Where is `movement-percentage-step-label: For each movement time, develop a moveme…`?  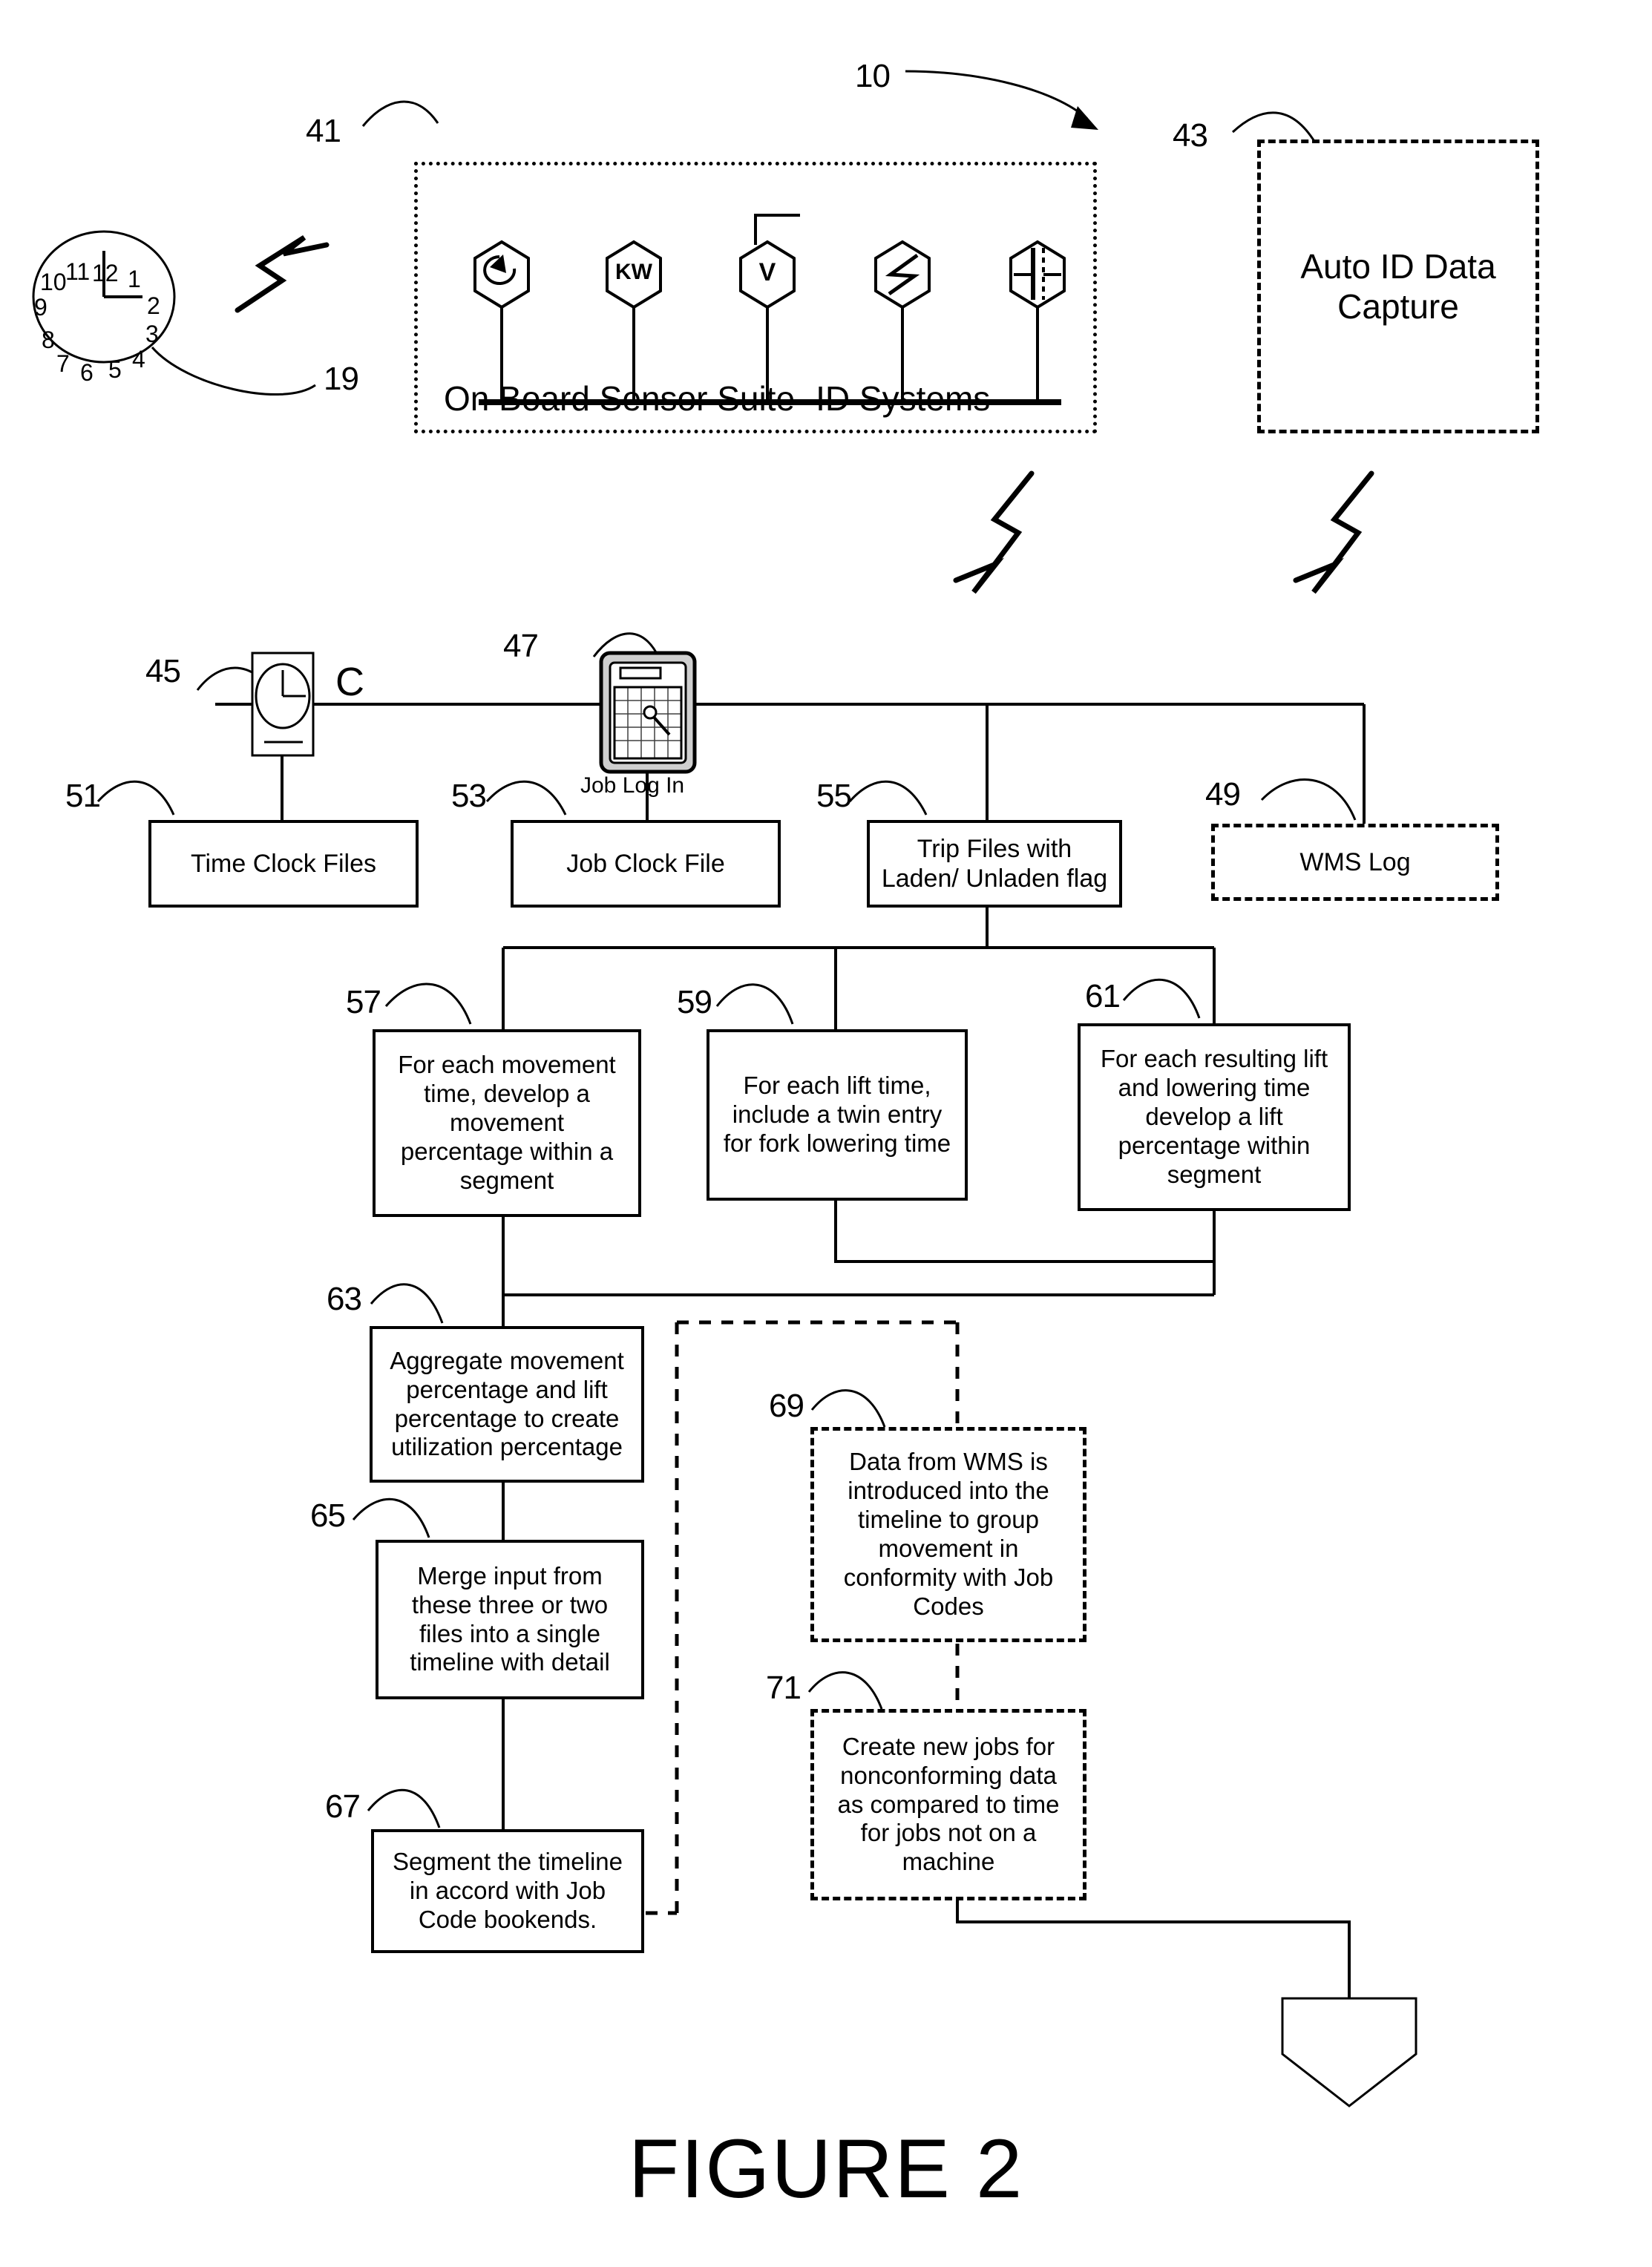 movement-percentage-step-label: For each movement time, develop a moveme… is located at coordinates (507, 1122).